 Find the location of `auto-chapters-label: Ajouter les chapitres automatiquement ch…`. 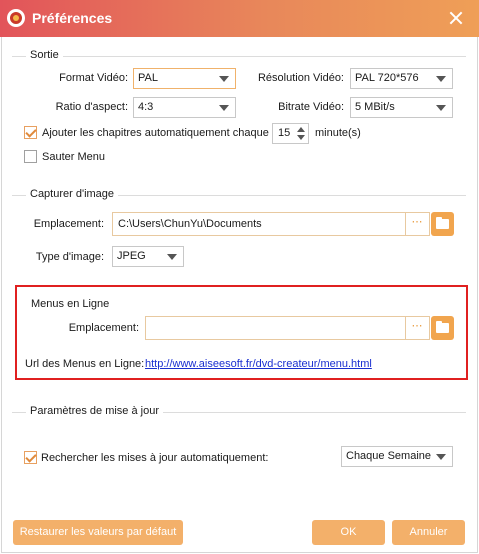

auto-chapters-label: Ajouter les chapitres automatiquement ch… is located at coordinates (155, 133).